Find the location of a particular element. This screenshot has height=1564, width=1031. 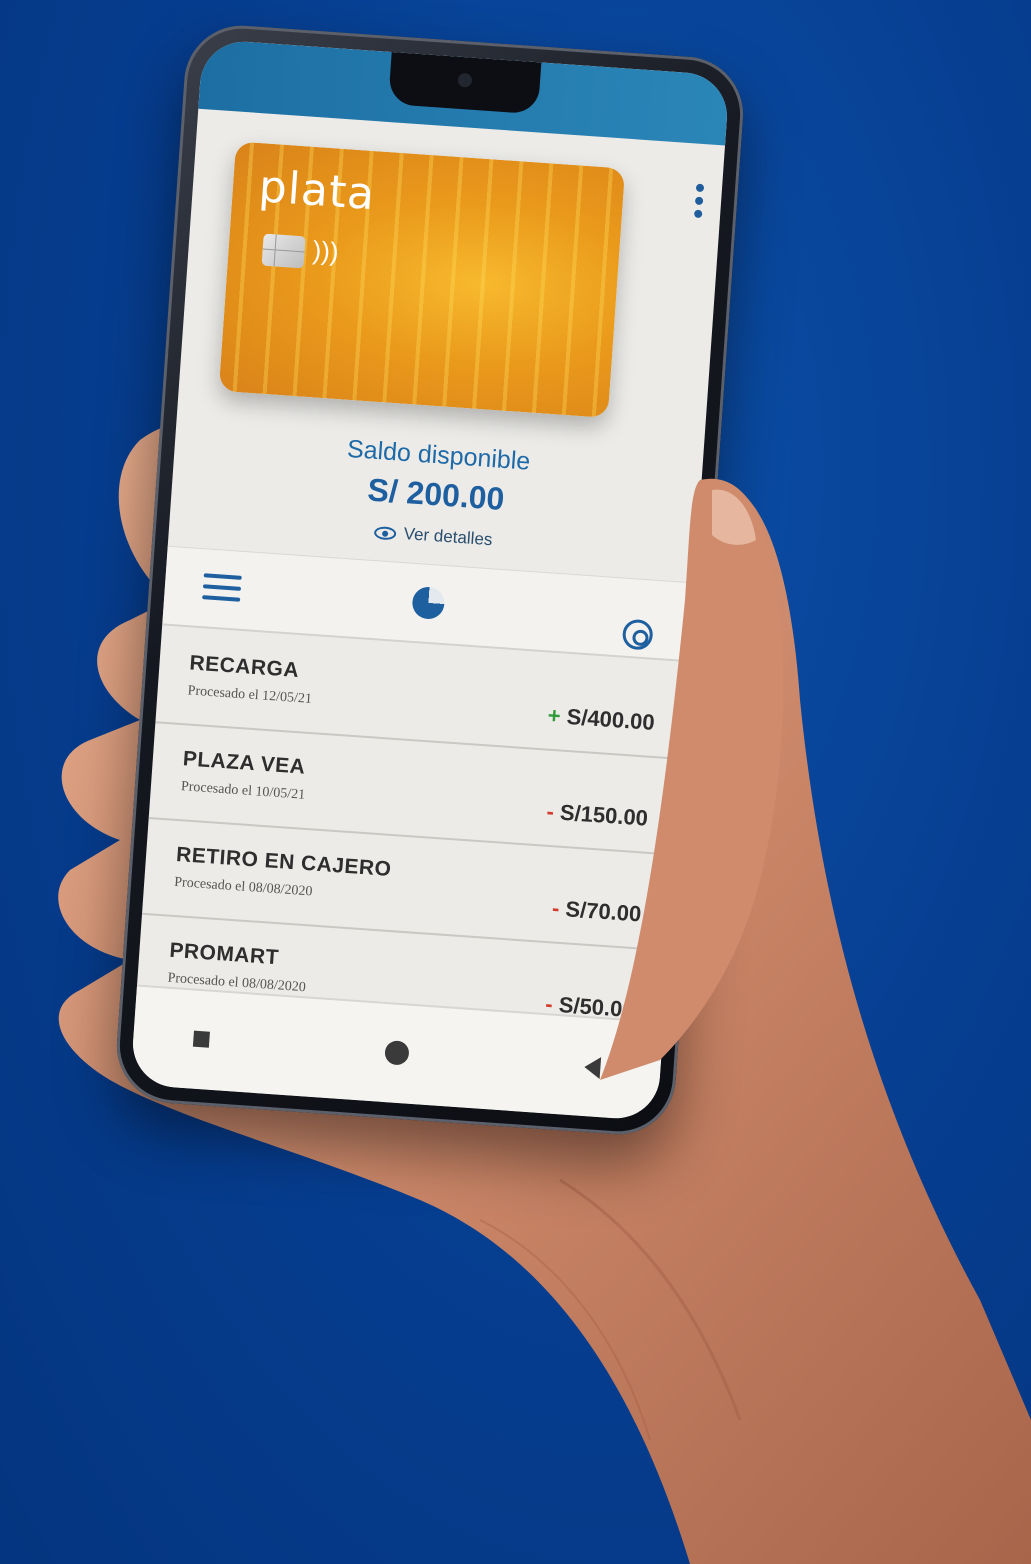

amount-value: S/150.00 is located at coordinates (604, 815).